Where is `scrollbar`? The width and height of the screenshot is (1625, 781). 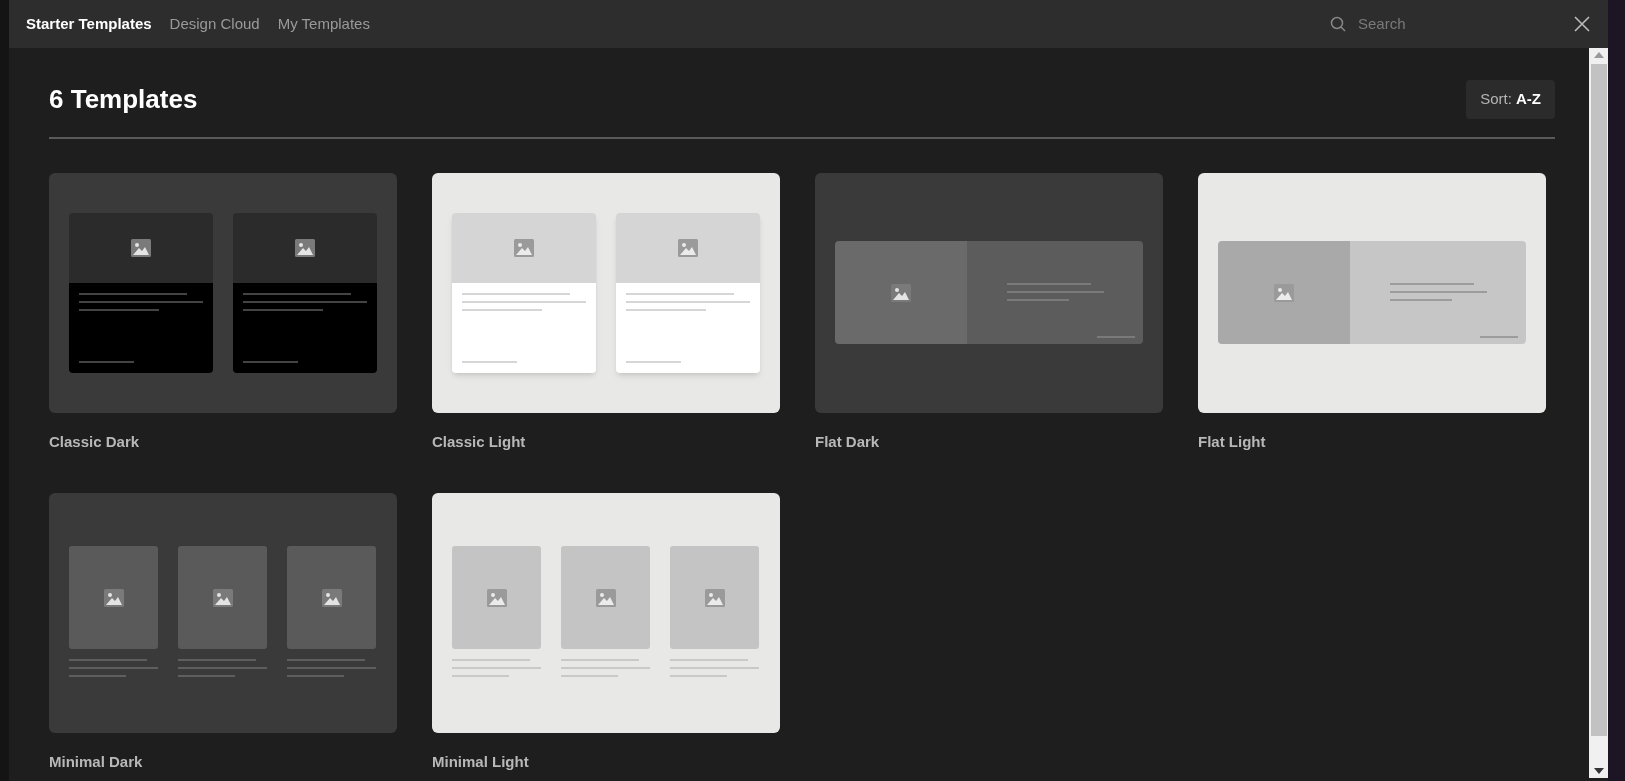
scrollbar is located at coordinates (1598, 413).